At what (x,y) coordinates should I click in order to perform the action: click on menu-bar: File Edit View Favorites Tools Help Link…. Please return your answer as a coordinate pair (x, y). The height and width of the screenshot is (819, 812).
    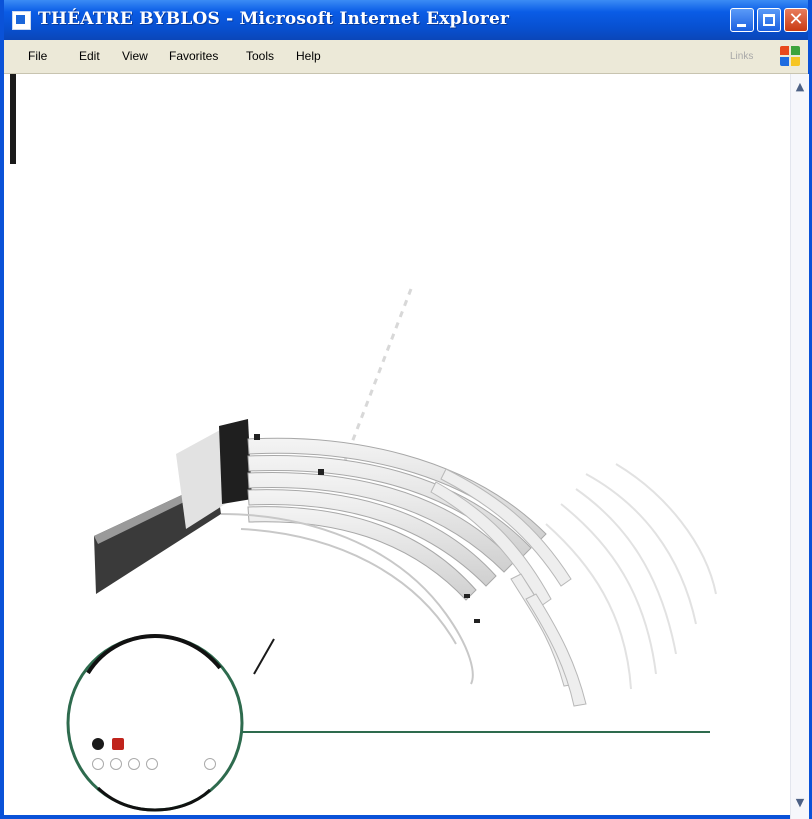
    Looking at the image, I should click on (406, 57).